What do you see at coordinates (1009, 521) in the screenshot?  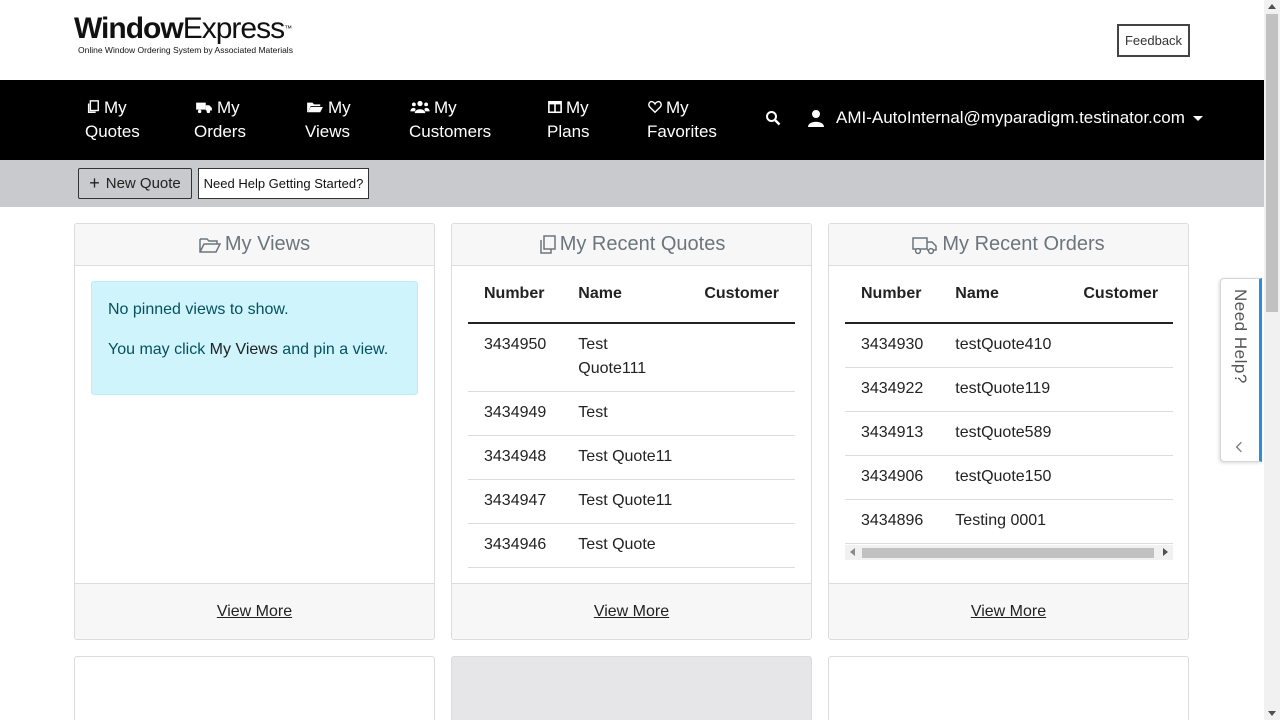 I see `table-row: 3434896 Testing 0001` at bounding box center [1009, 521].